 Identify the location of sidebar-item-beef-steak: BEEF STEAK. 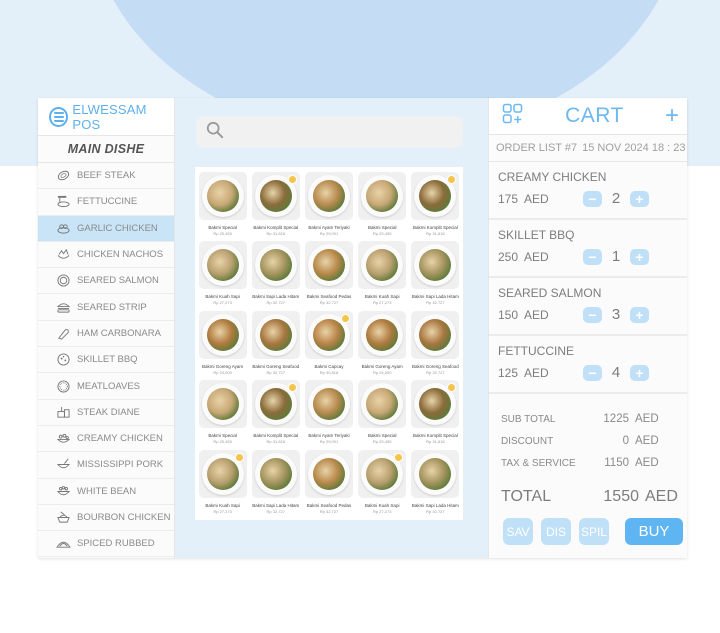
(106, 176).